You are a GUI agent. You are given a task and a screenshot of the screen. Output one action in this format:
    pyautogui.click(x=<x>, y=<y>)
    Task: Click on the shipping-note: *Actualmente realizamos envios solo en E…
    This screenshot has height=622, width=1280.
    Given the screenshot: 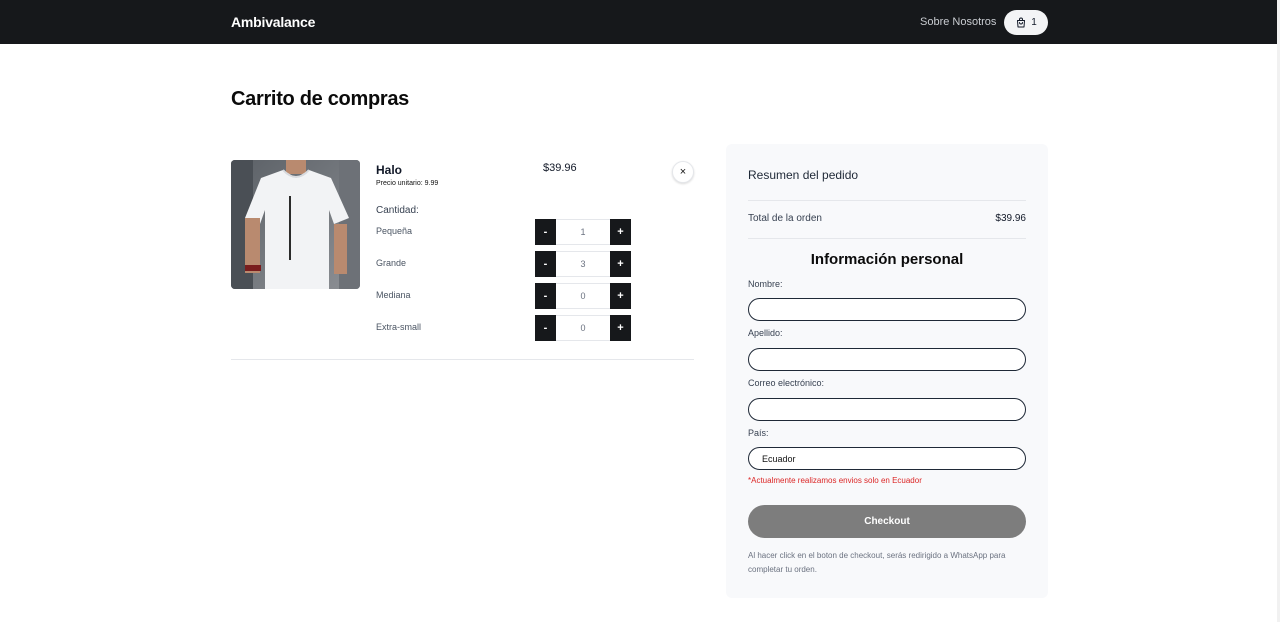 What is the action you would take?
    pyautogui.click(x=835, y=480)
    